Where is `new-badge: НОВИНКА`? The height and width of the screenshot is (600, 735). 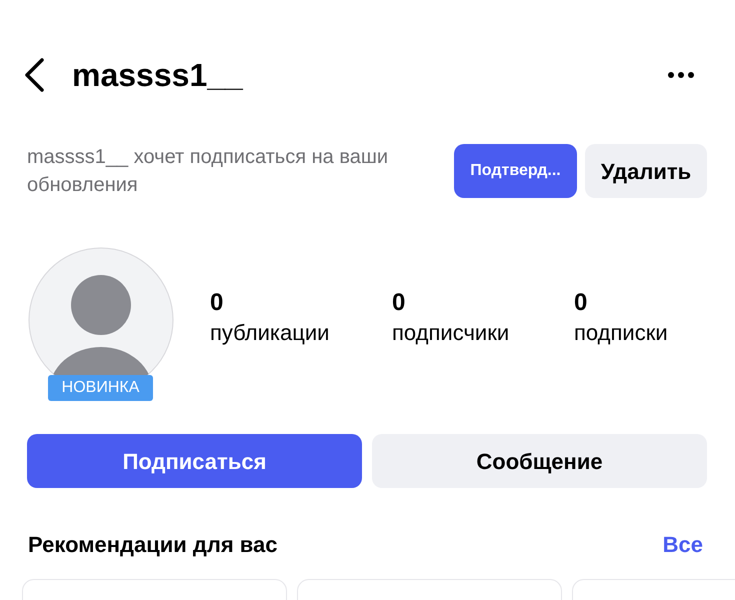 new-badge: НОВИНКА is located at coordinates (100, 388).